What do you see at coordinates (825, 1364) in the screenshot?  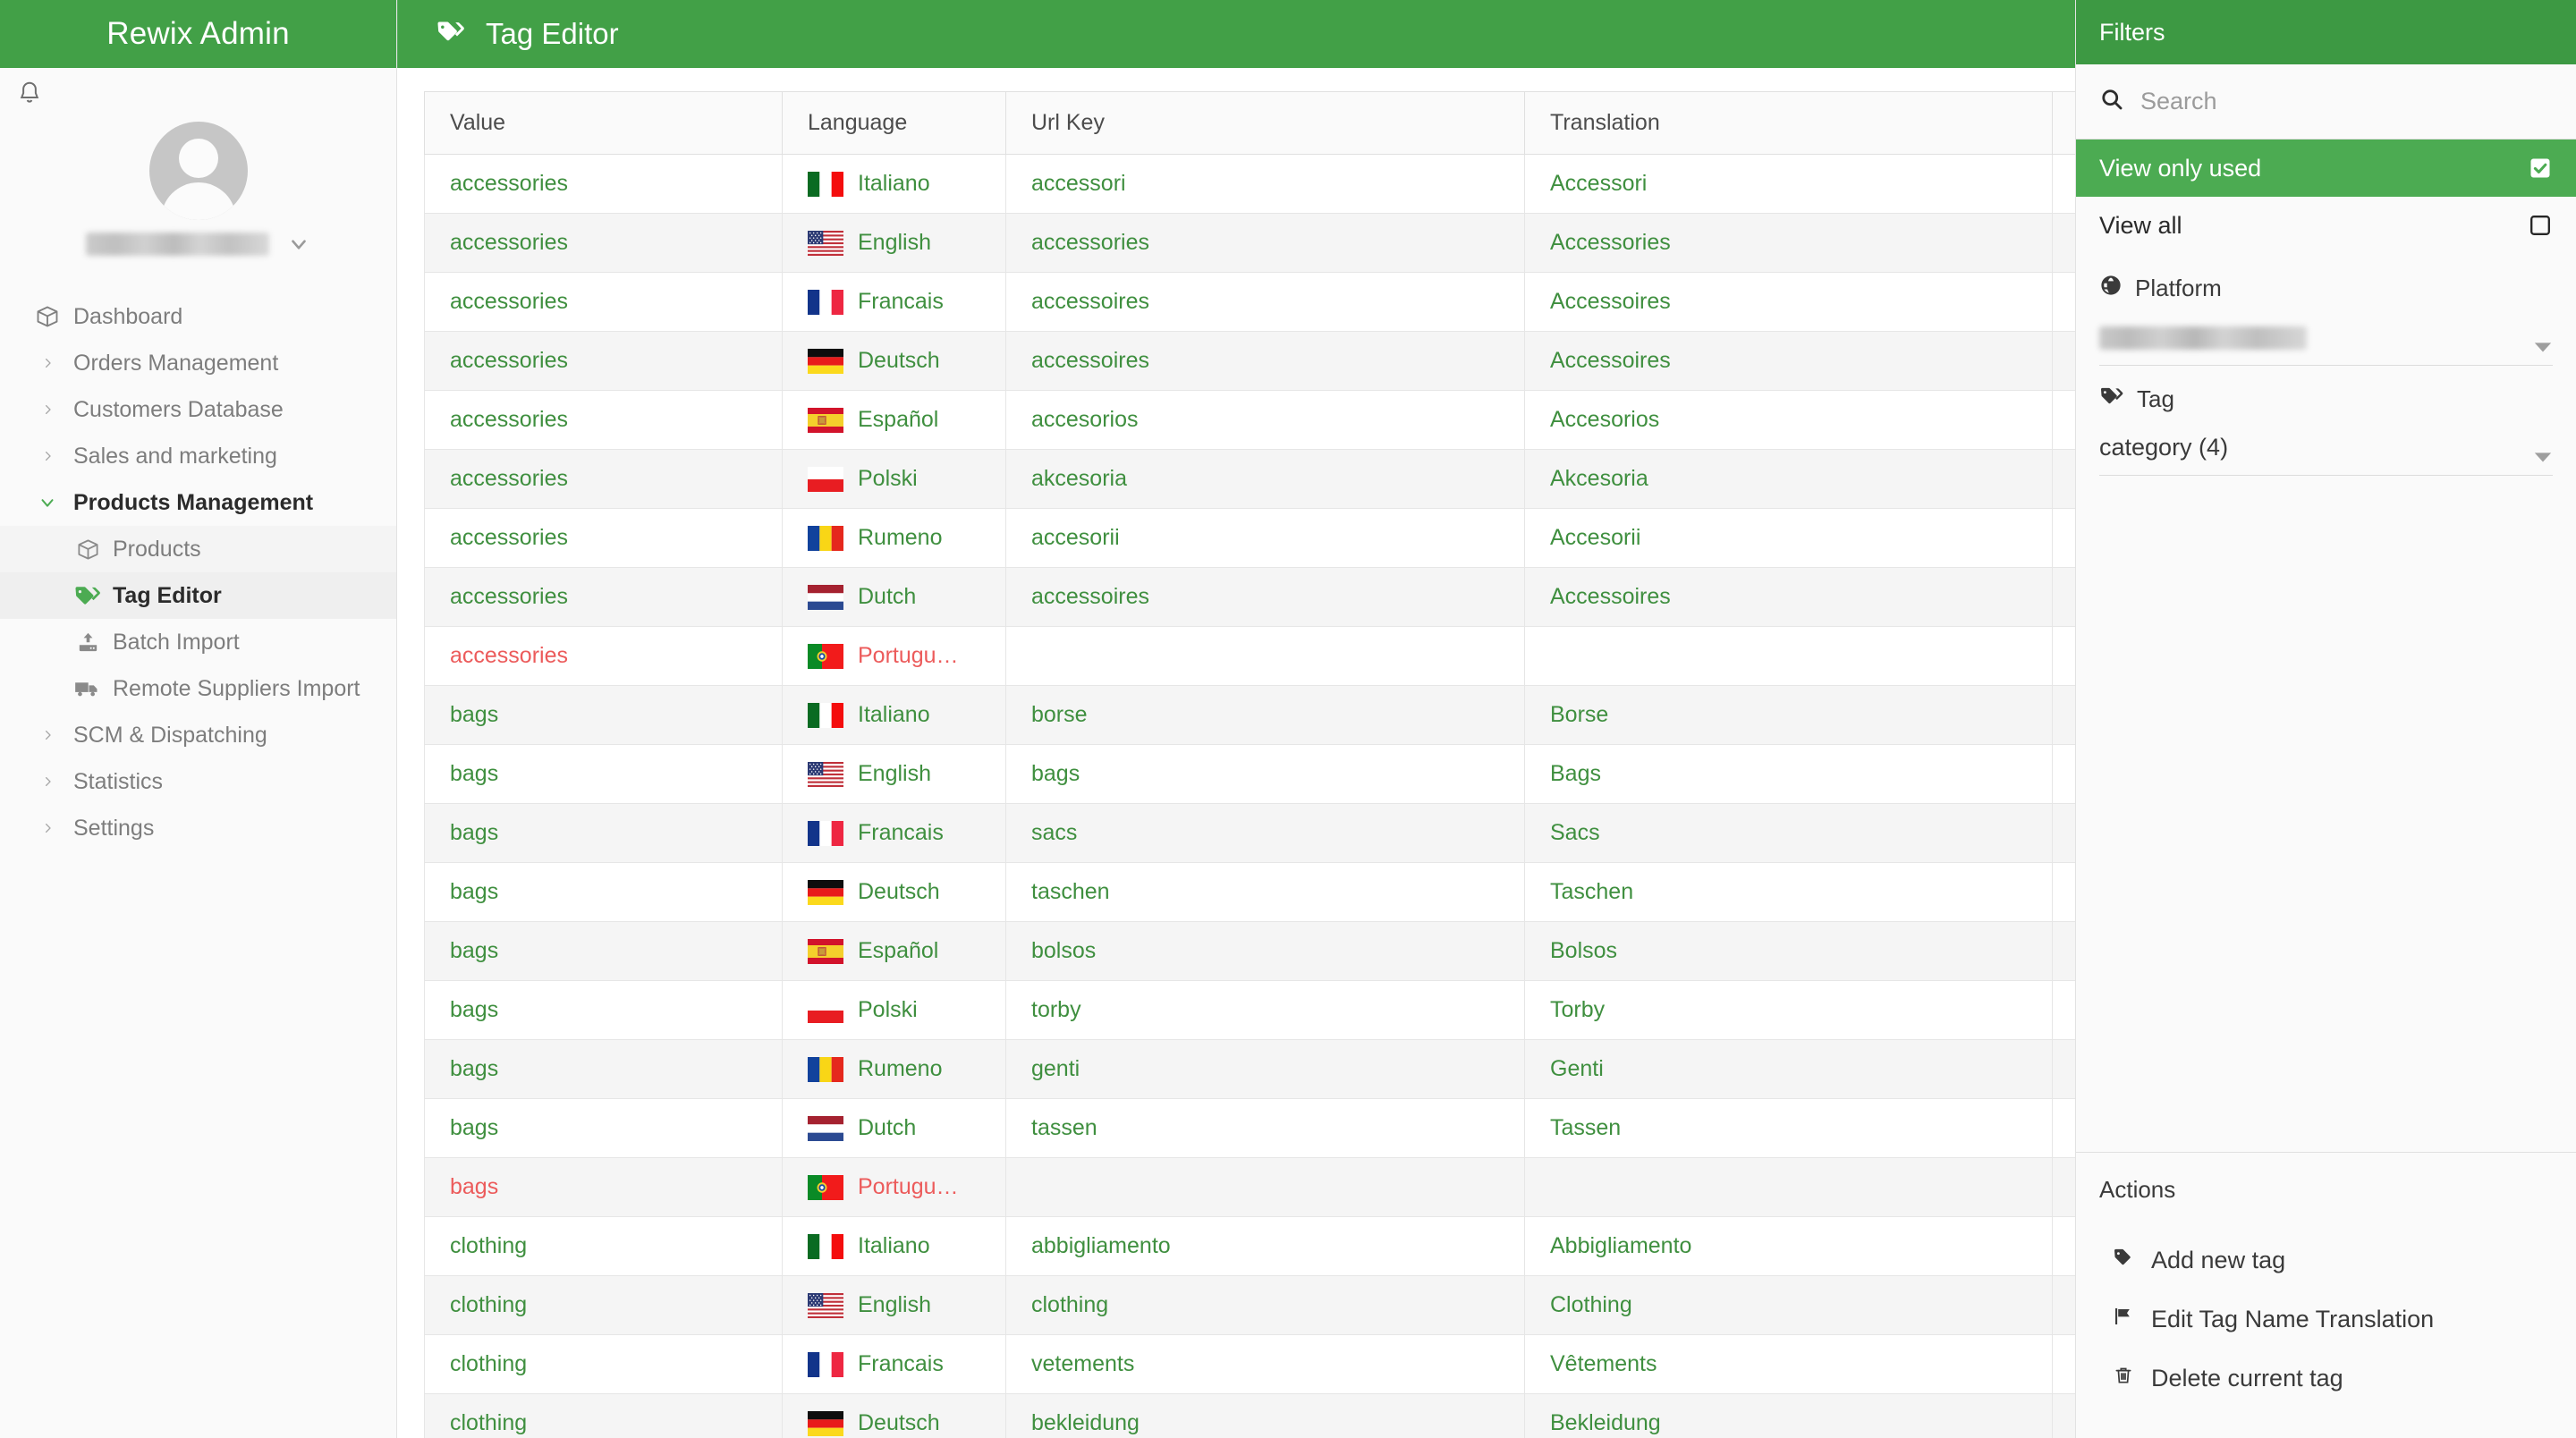 I see `flag-fr-icon` at bounding box center [825, 1364].